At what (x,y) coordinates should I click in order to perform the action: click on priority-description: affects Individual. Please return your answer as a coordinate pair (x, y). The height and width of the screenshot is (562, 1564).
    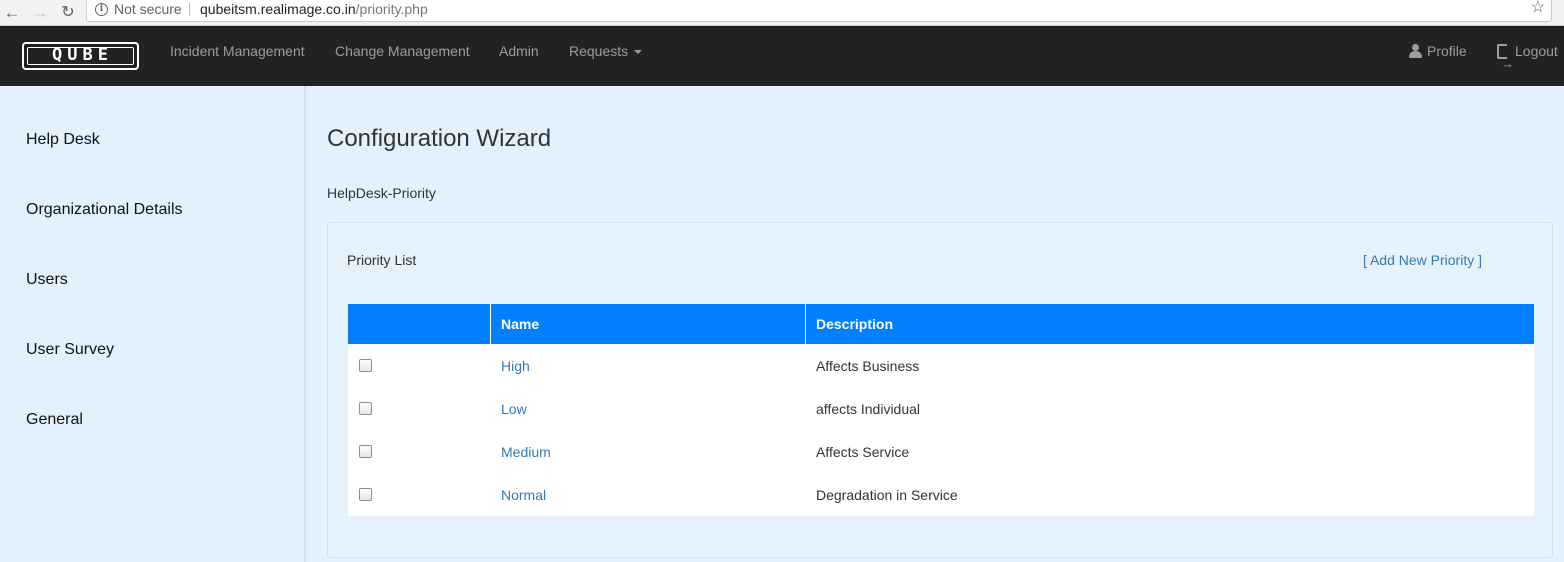
    Looking at the image, I should click on (868, 409).